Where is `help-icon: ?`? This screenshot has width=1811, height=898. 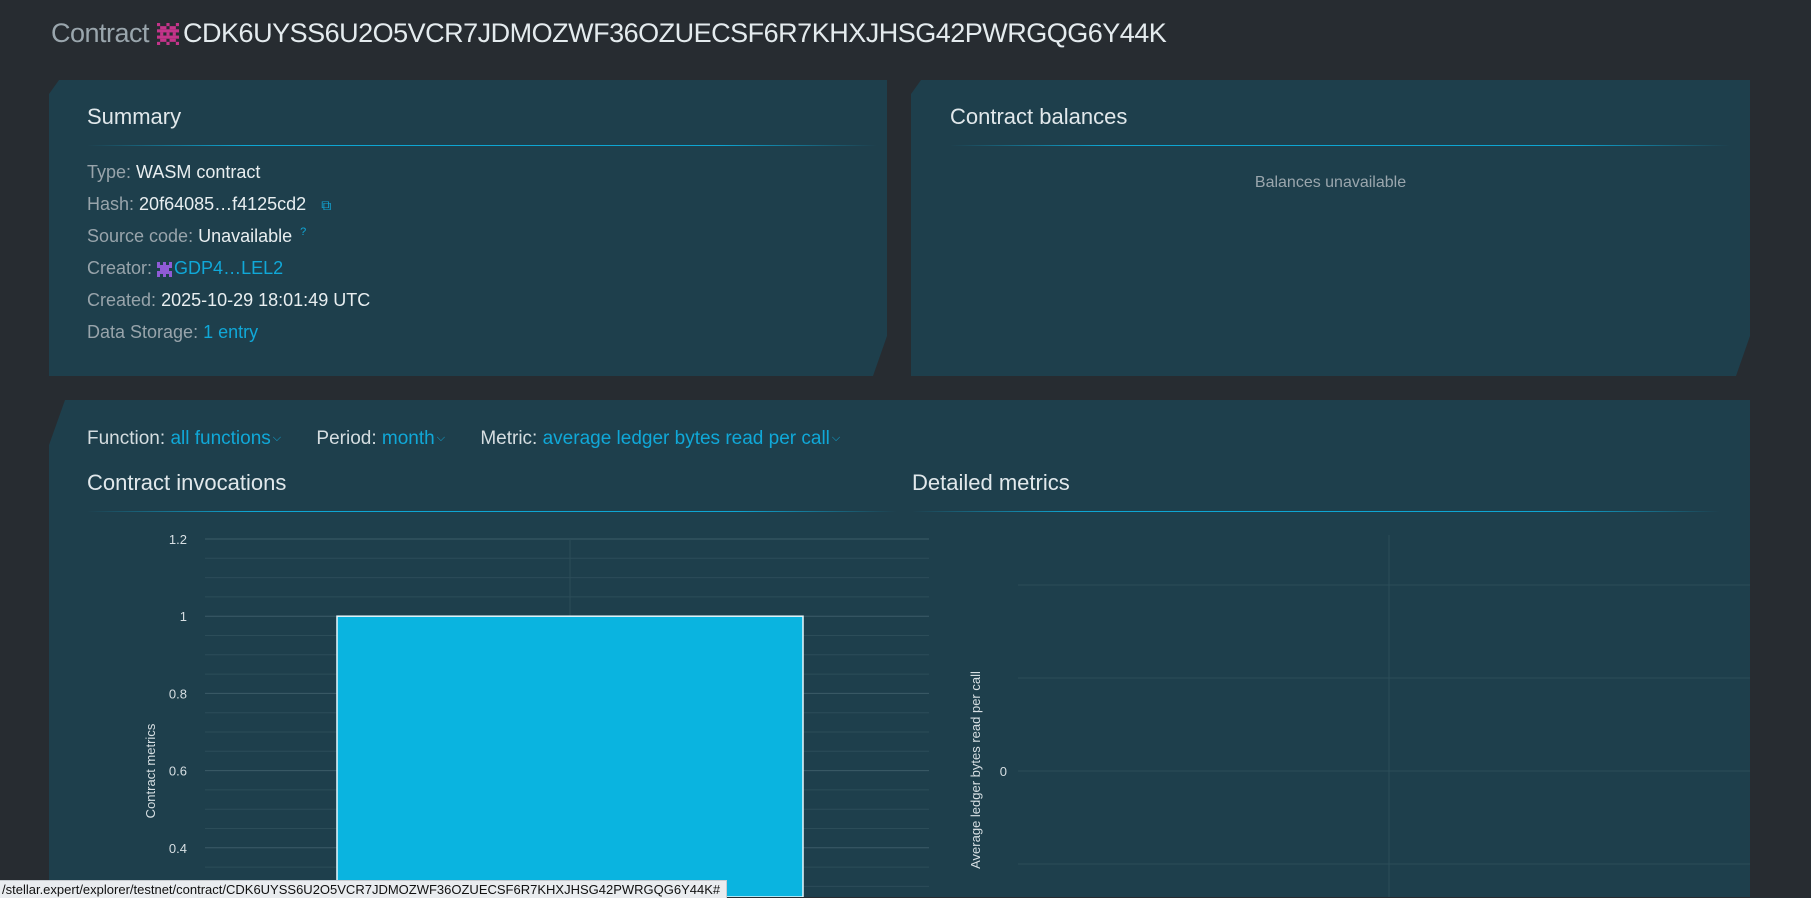
help-icon: ? is located at coordinates (303, 232).